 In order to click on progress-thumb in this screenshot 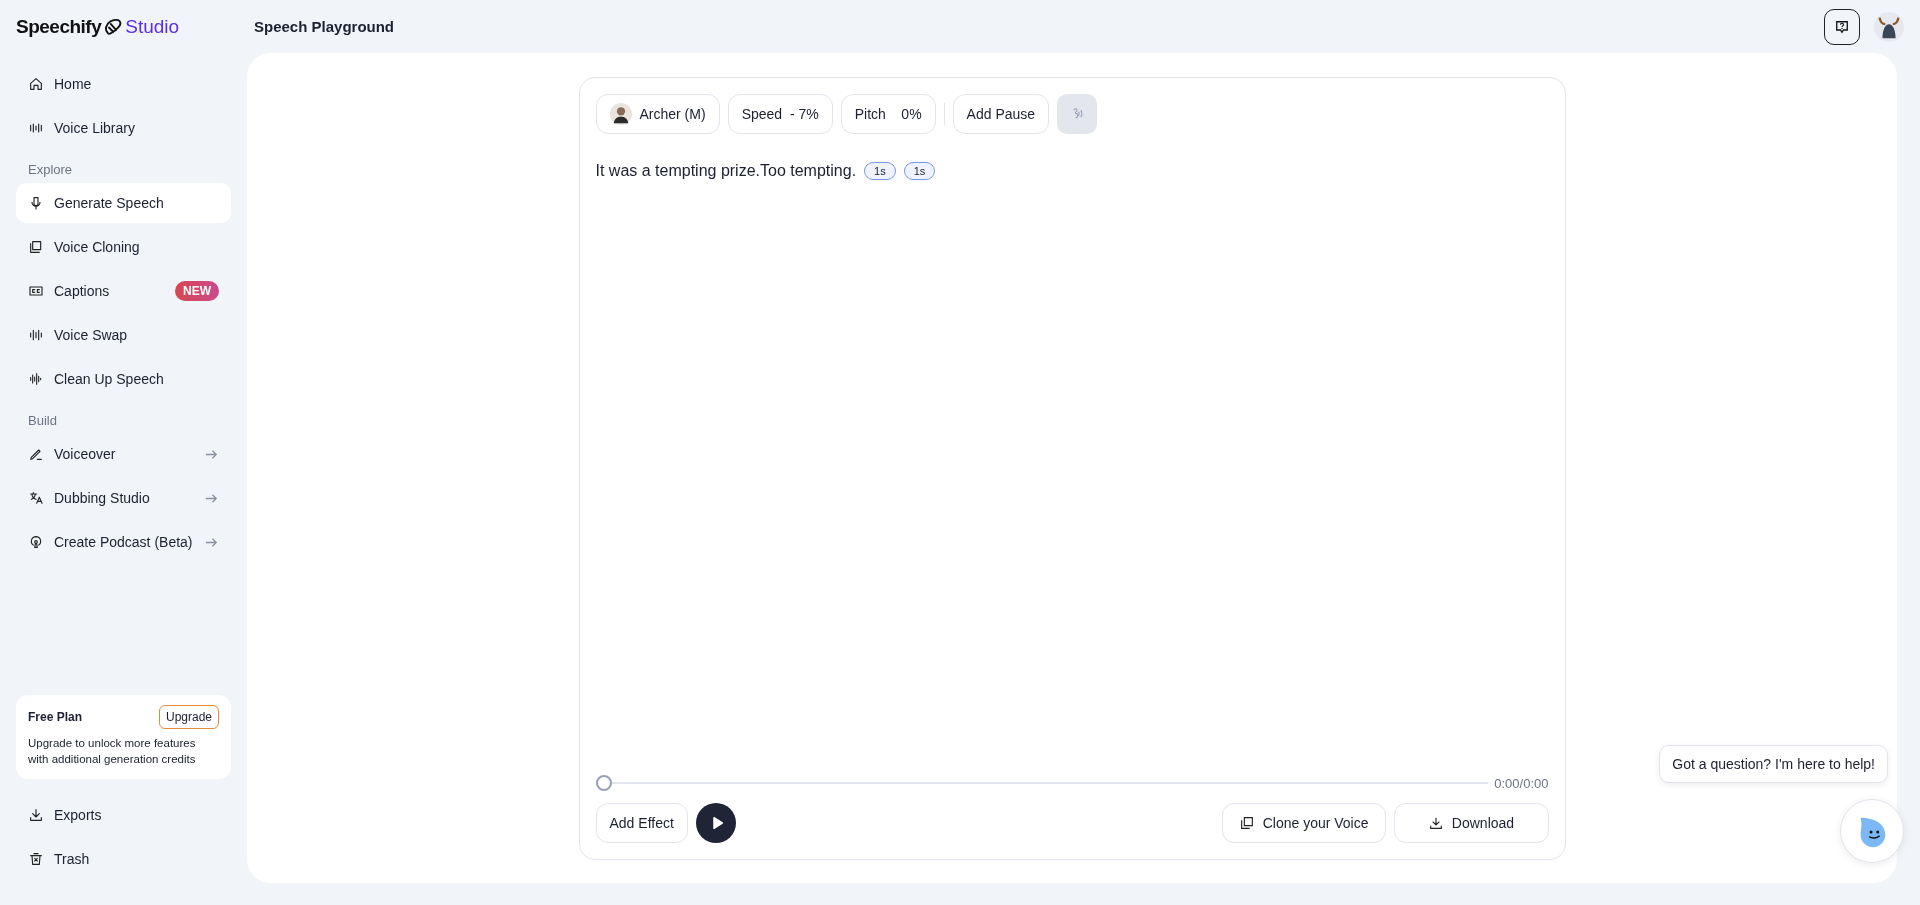, I will do `click(603, 783)`.